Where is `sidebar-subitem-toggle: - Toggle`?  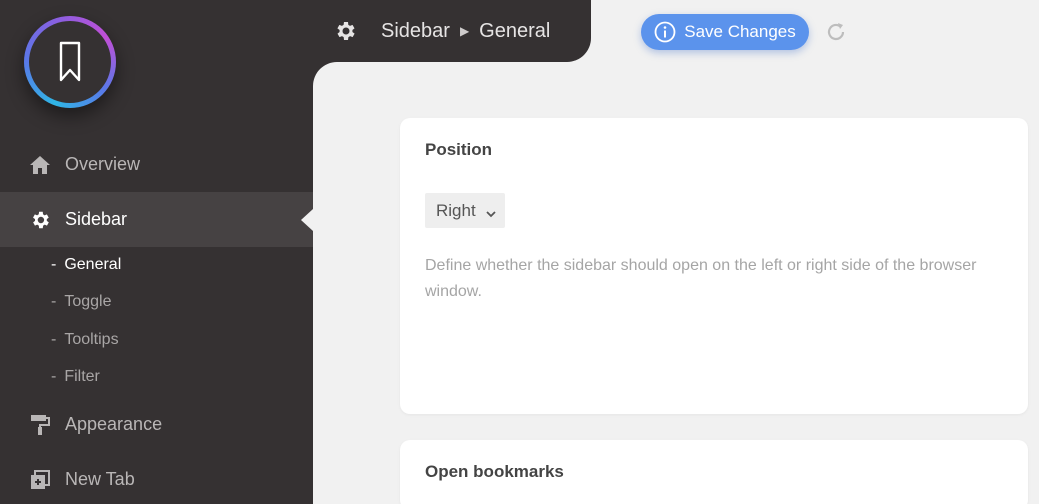 sidebar-subitem-toggle: - Toggle is located at coordinates (81, 302).